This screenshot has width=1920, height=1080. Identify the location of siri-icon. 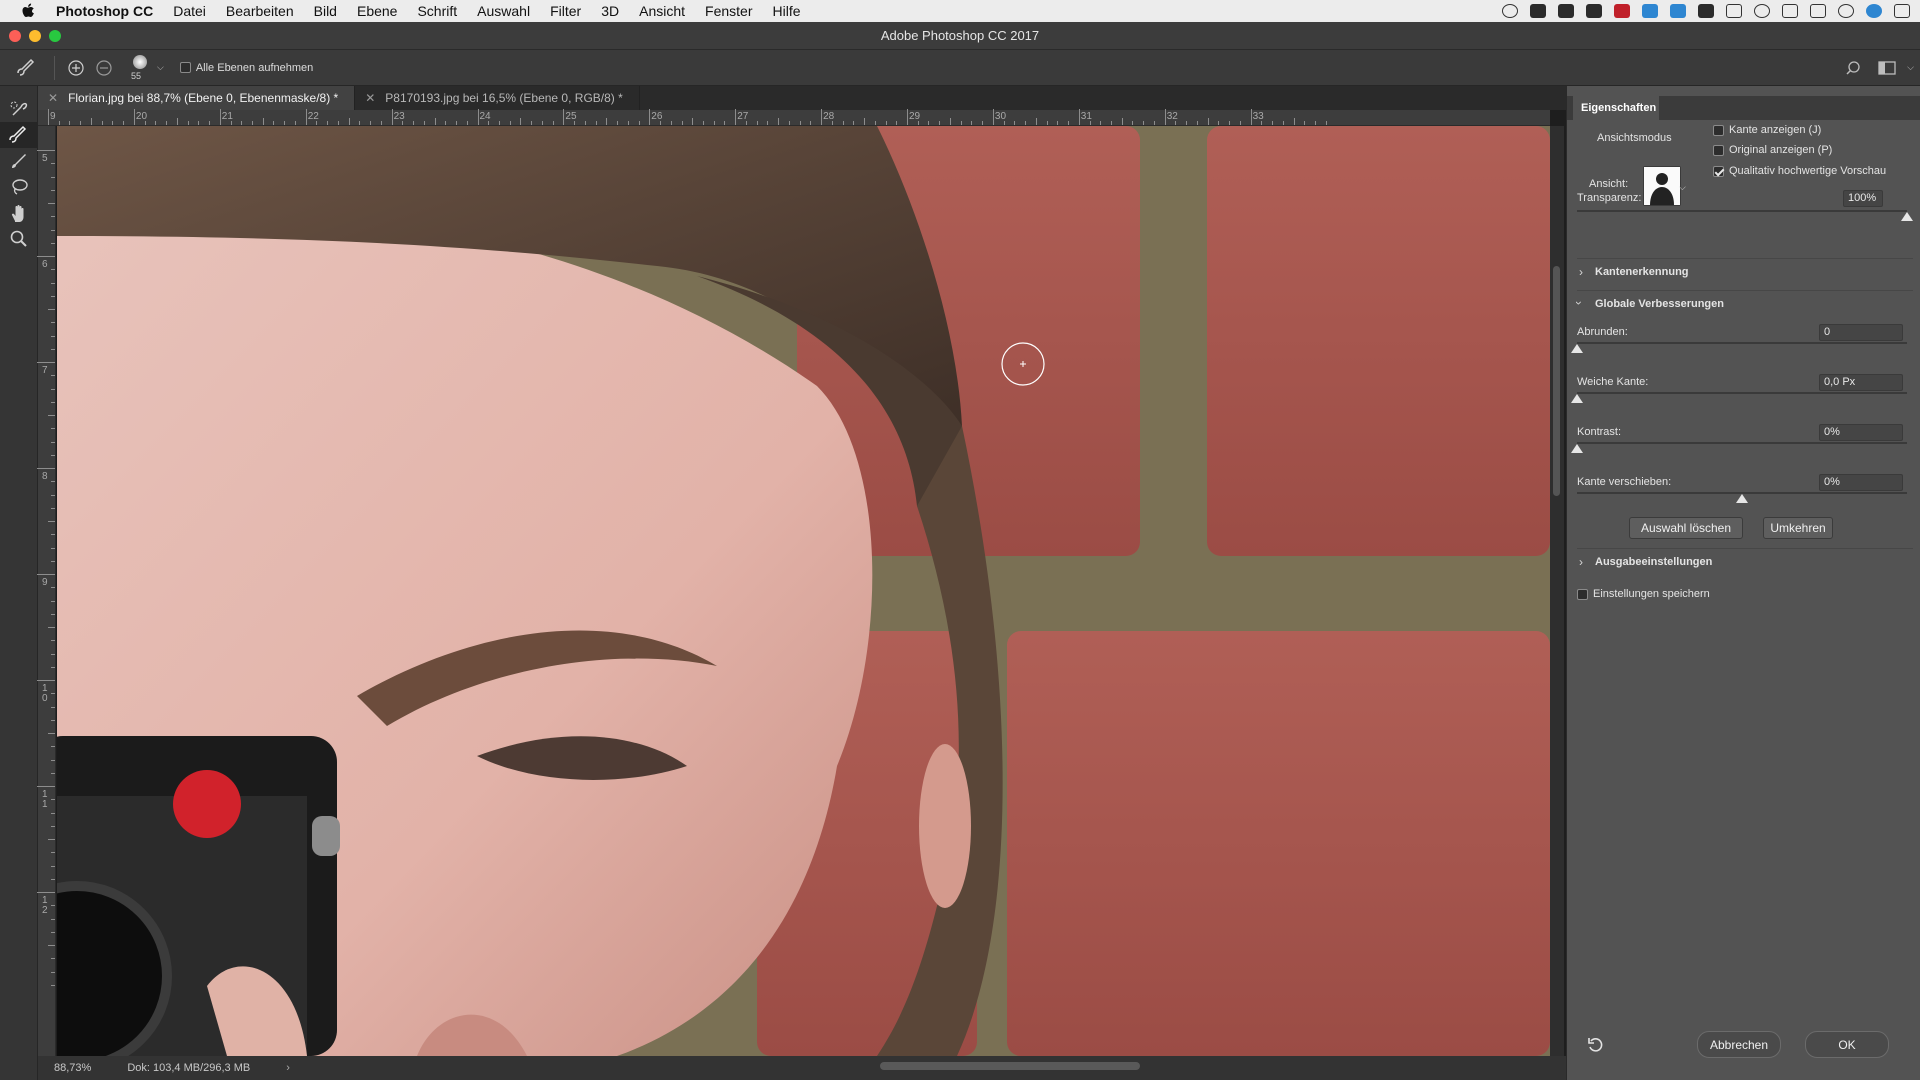
(1874, 11).